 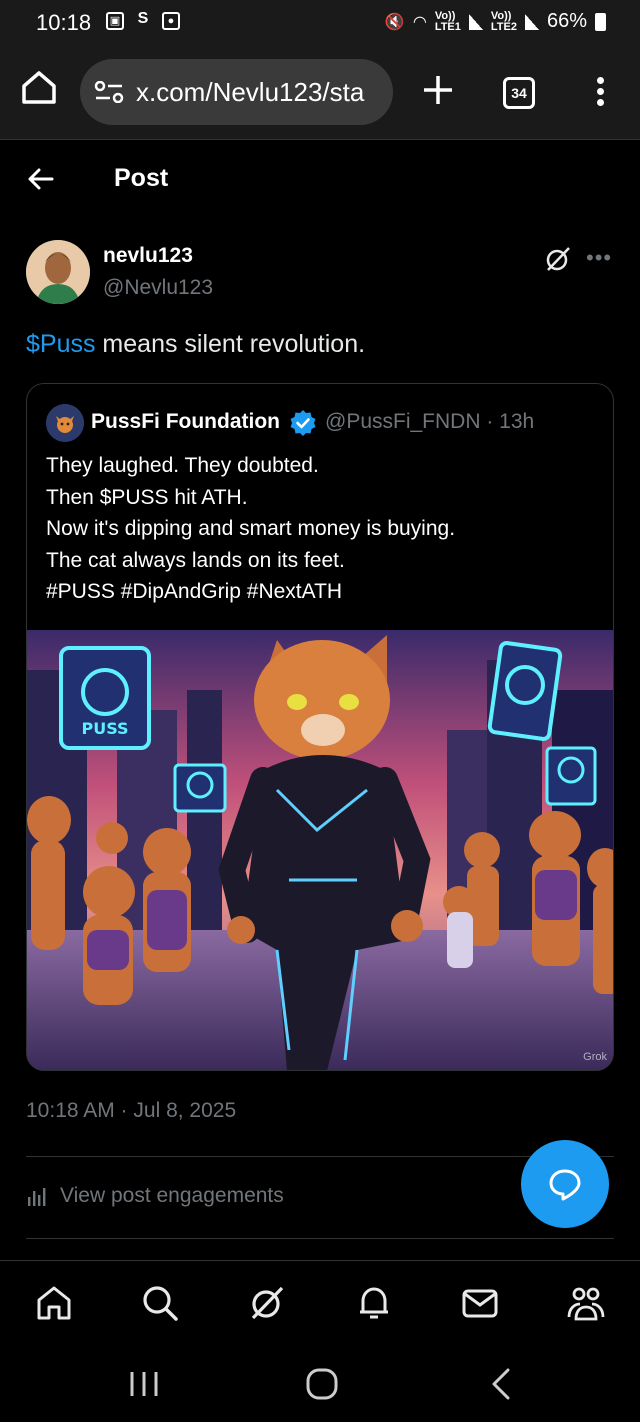 I want to click on page-title: Post, so click(x=141, y=178).